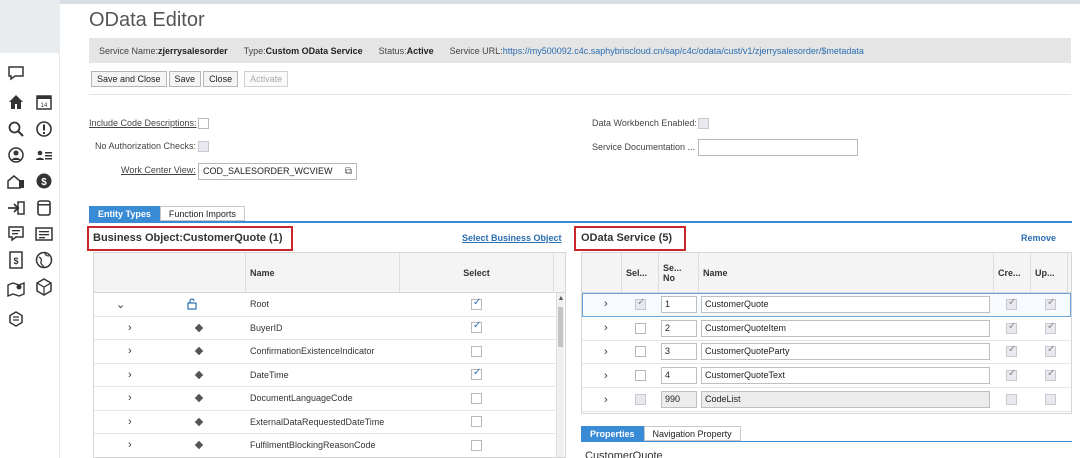 The height and width of the screenshot is (458, 1080). Describe the element at coordinates (16, 208) in the screenshot. I see `login-arrow-icon` at that location.